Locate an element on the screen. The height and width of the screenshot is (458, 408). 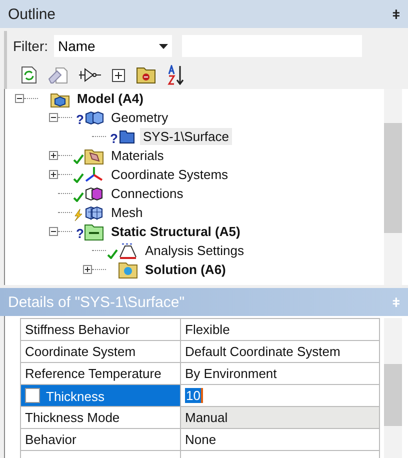
property-name: Behavior is located at coordinates (100, 439).